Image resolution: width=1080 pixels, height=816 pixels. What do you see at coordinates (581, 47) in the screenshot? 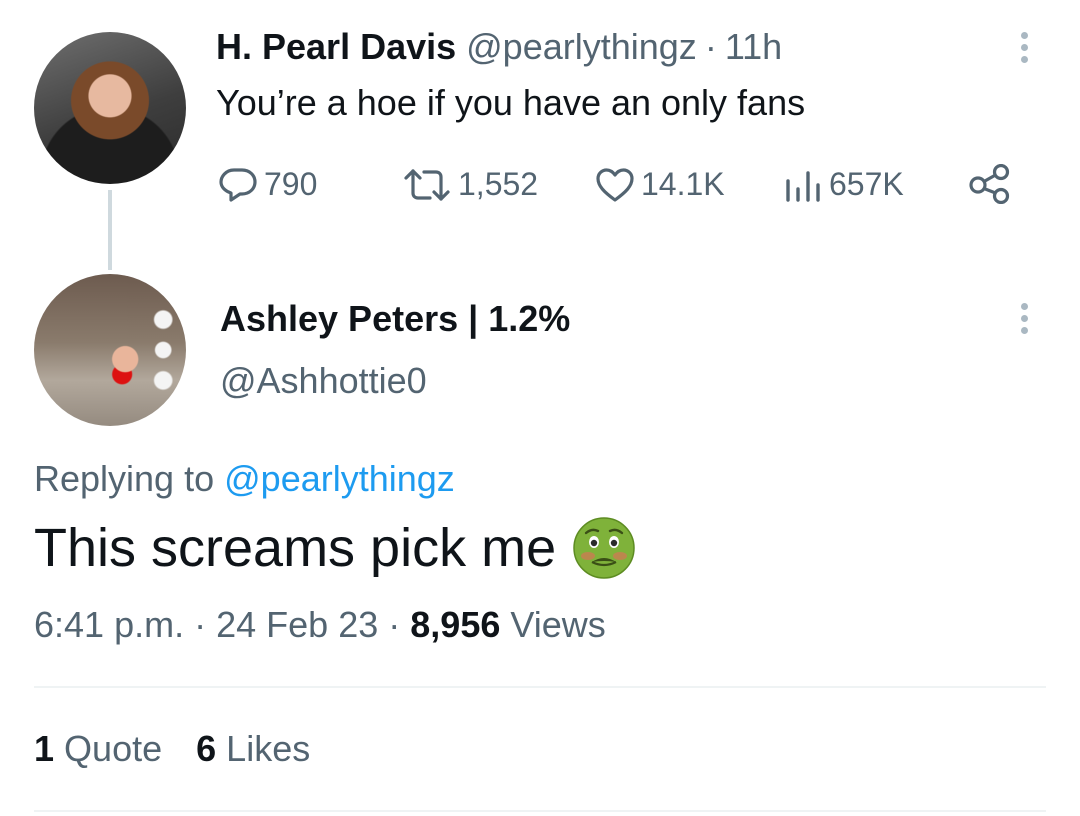
I see `parent-author-handle: @pearlythingz` at bounding box center [581, 47].